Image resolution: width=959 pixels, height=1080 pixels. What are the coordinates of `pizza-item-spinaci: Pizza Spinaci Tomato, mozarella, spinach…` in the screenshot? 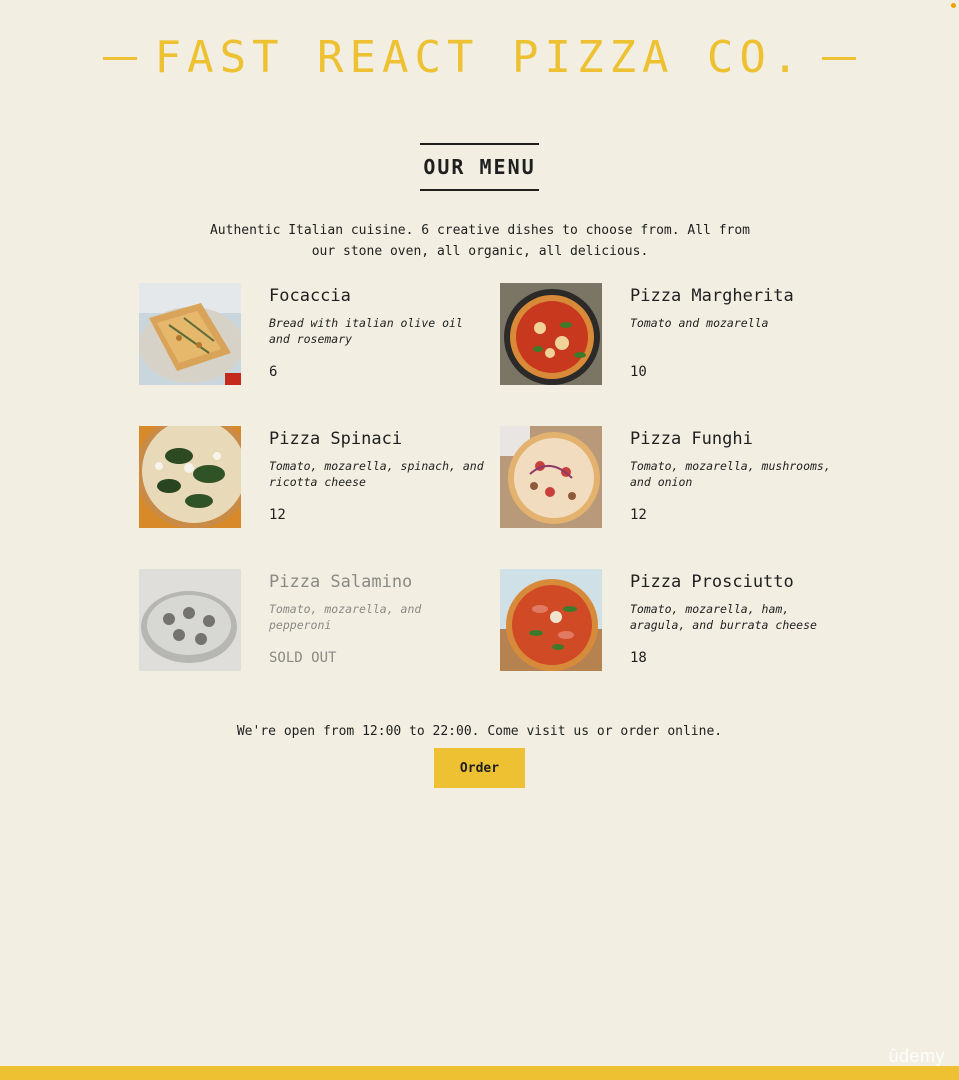 It's located at (311, 477).